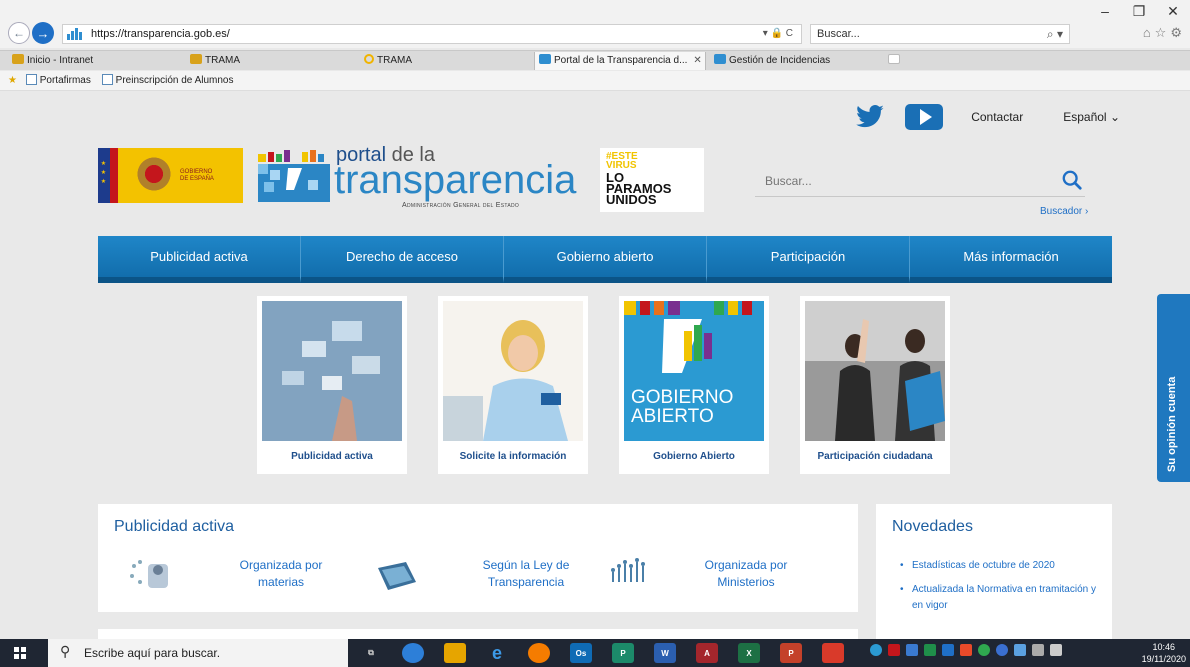  Describe the element at coordinates (152, 653) in the screenshot. I see `taskbar-search-text: Escribe aquí para buscar.` at that location.